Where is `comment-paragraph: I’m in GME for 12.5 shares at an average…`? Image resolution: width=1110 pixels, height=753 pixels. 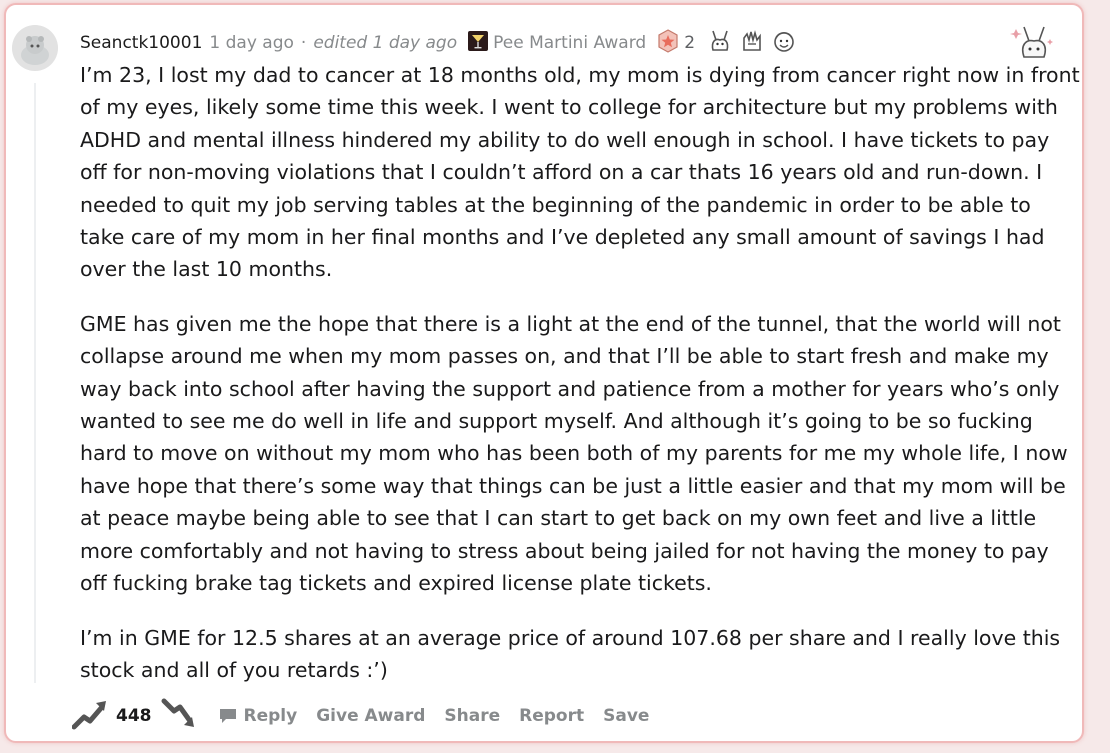
comment-paragraph: I’m in GME for 12.5 shares at an average… is located at coordinates (570, 653).